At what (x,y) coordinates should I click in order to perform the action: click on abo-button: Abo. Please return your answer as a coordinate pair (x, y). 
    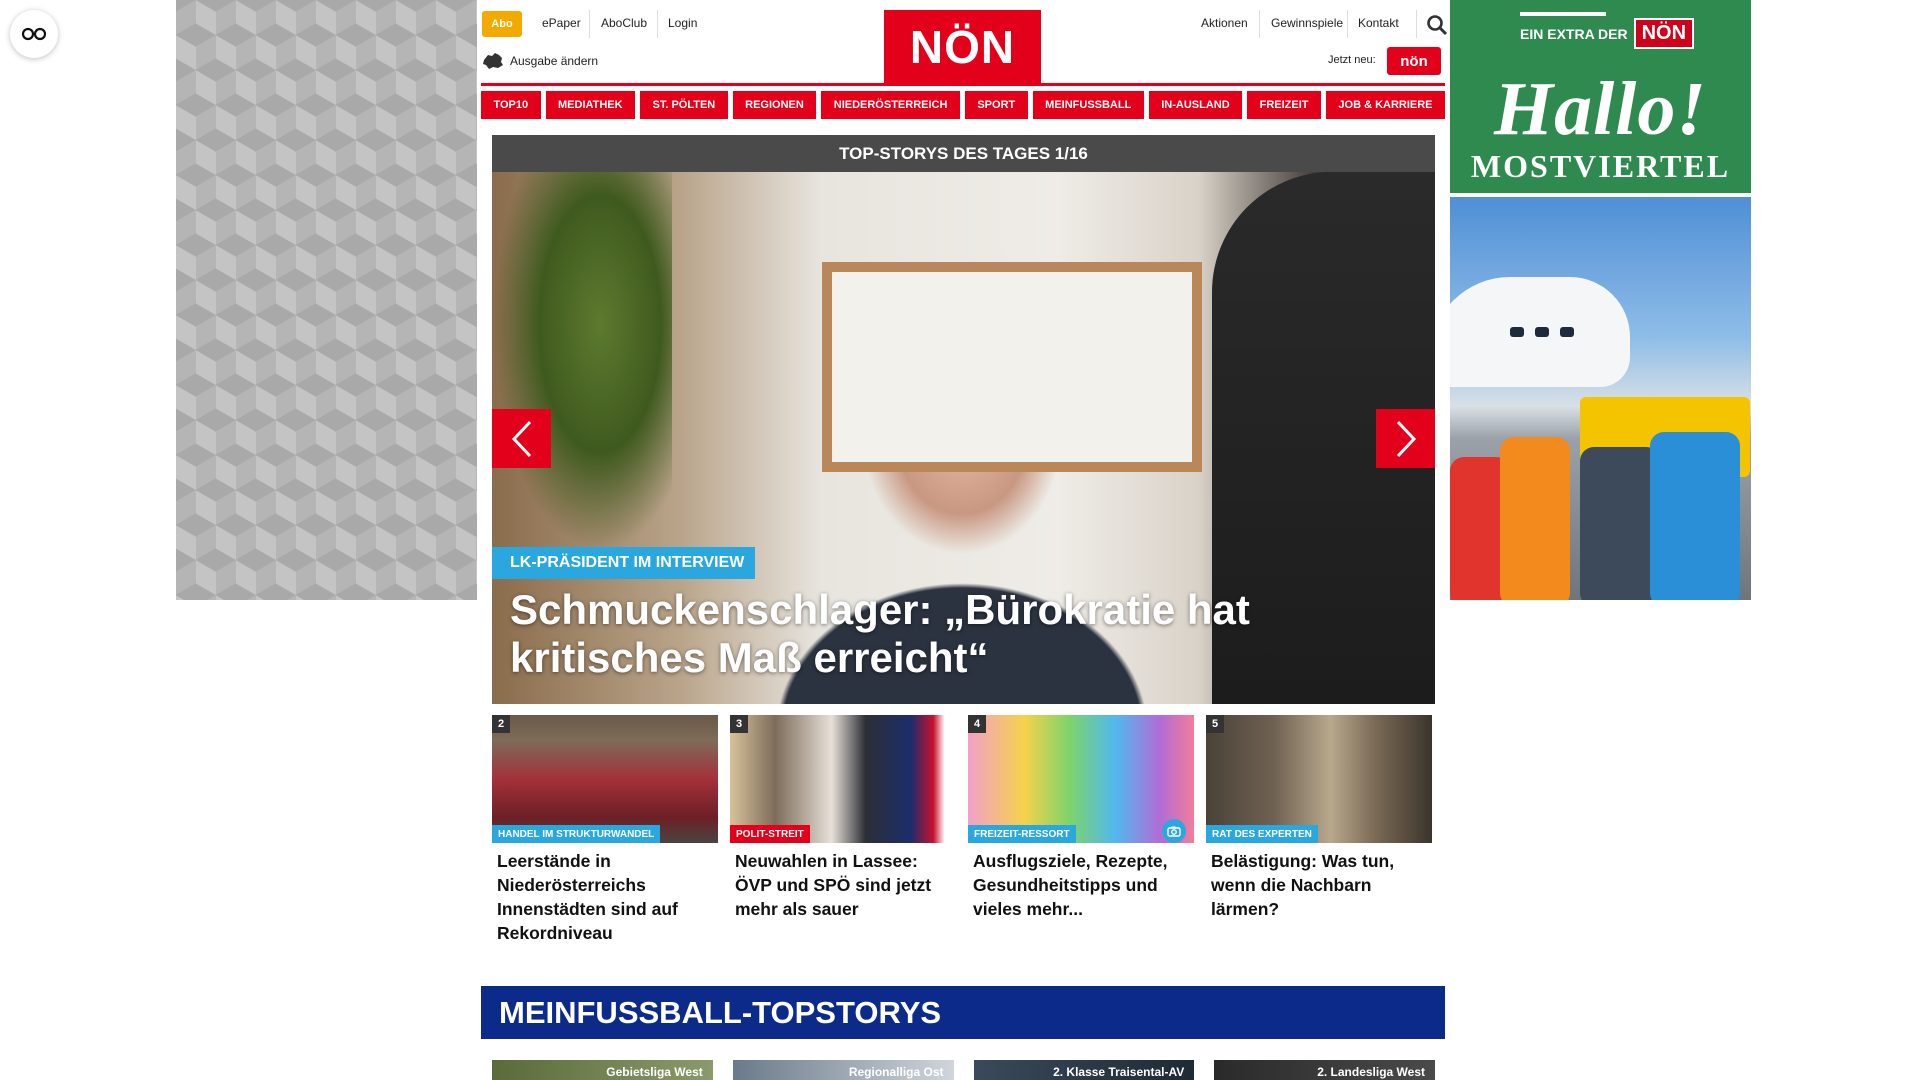
    Looking at the image, I should click on (502, 24).